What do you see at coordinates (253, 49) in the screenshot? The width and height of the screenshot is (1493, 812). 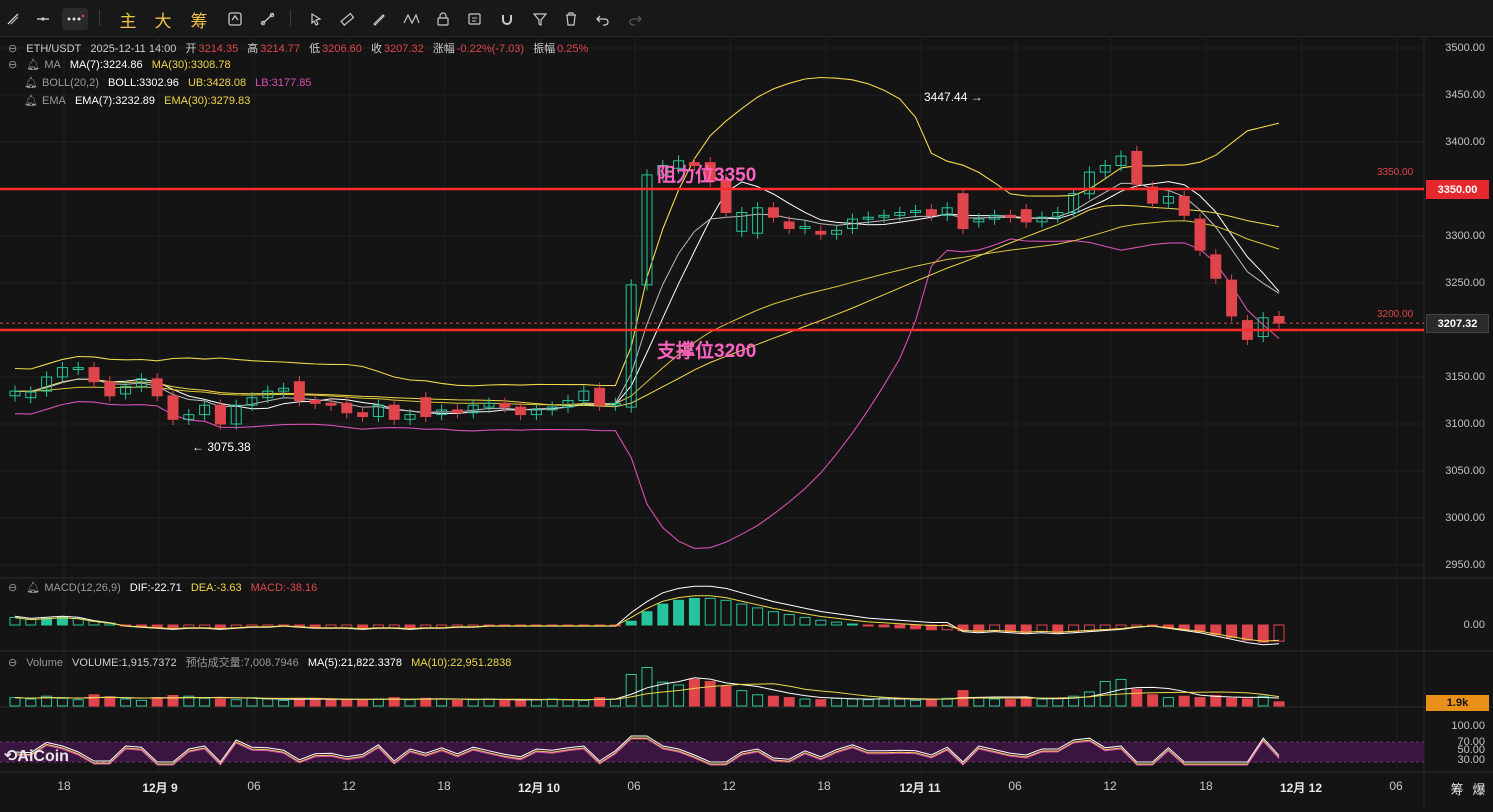 I see `high-label: 高` at bounding box center [253, 49].